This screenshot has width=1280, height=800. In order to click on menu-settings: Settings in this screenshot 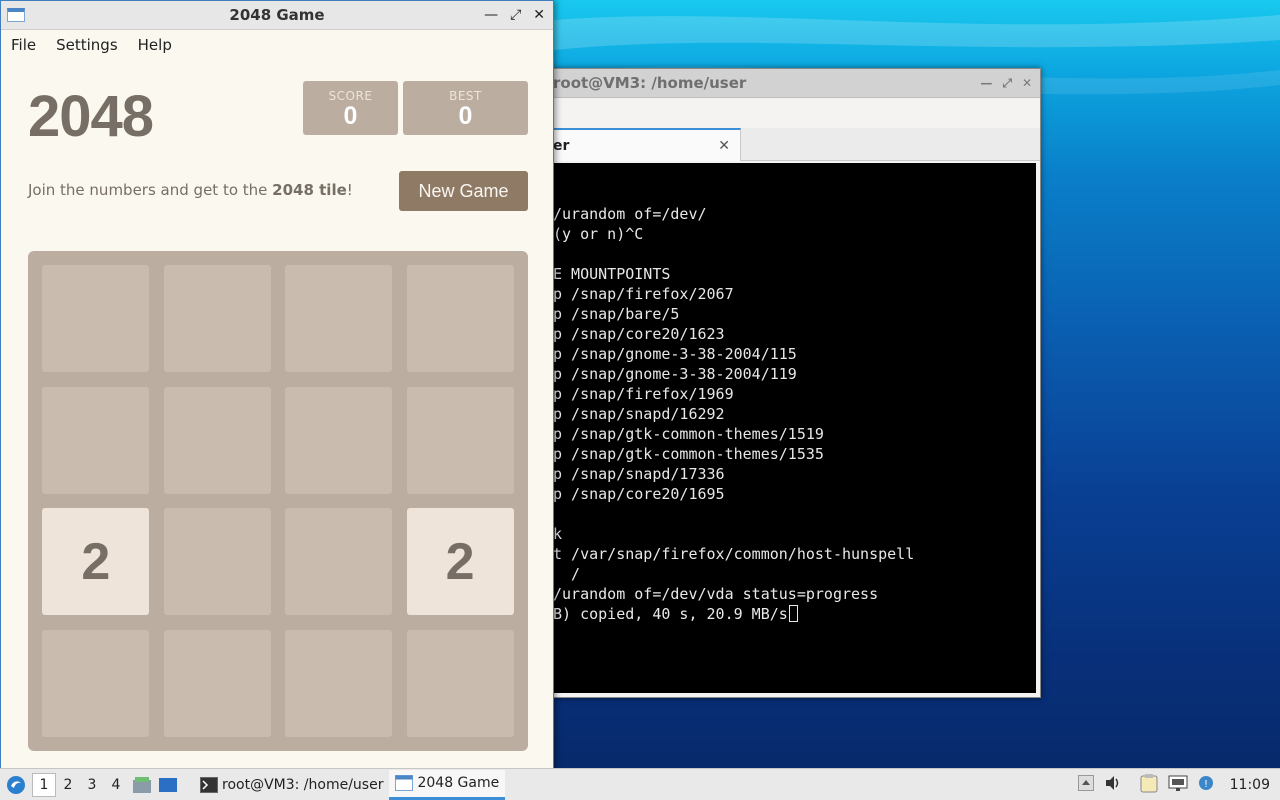, I will do `click(87, 45)`.